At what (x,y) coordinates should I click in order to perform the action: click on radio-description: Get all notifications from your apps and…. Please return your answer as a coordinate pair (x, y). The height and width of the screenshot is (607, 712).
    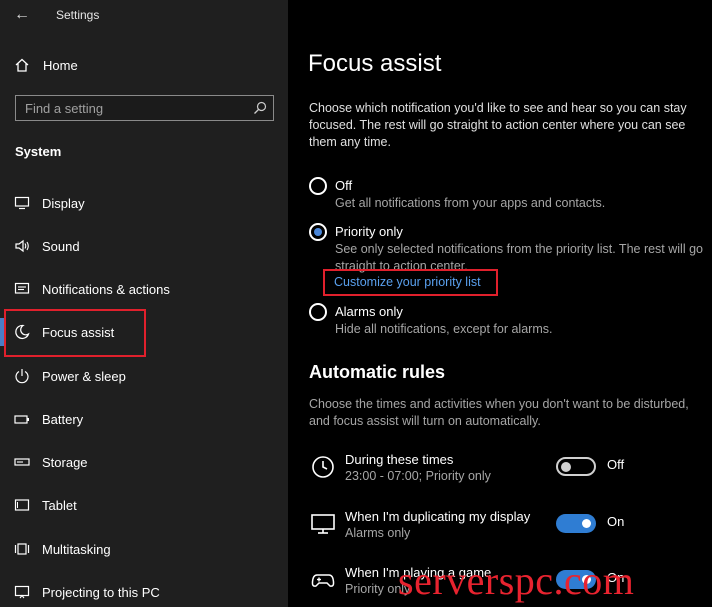
    Looking at the image, I should click on (470, 203).